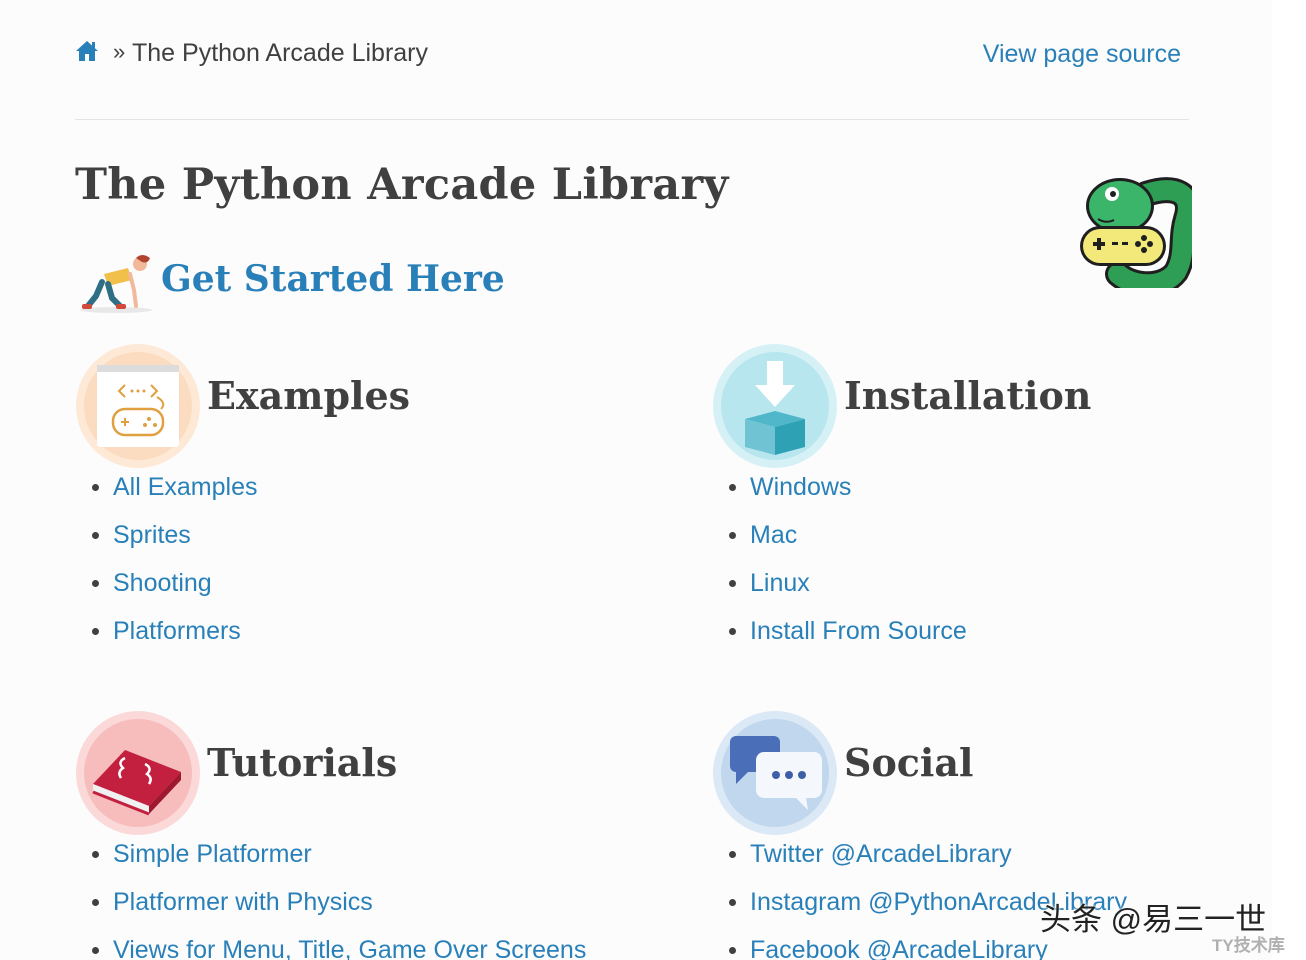  What do you see at coordinates (333, 279) in the screenshot?
I see `get-started-label: Get Started Here` at bounding box center [333, 279].